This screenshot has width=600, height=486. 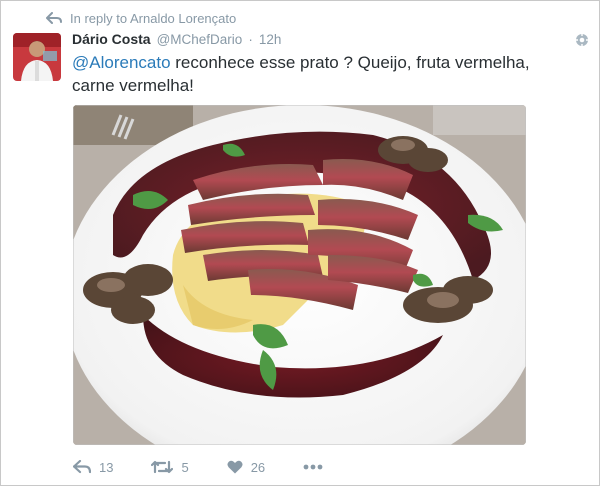 I want to click on reply-icon, so click(x=82, y=467).